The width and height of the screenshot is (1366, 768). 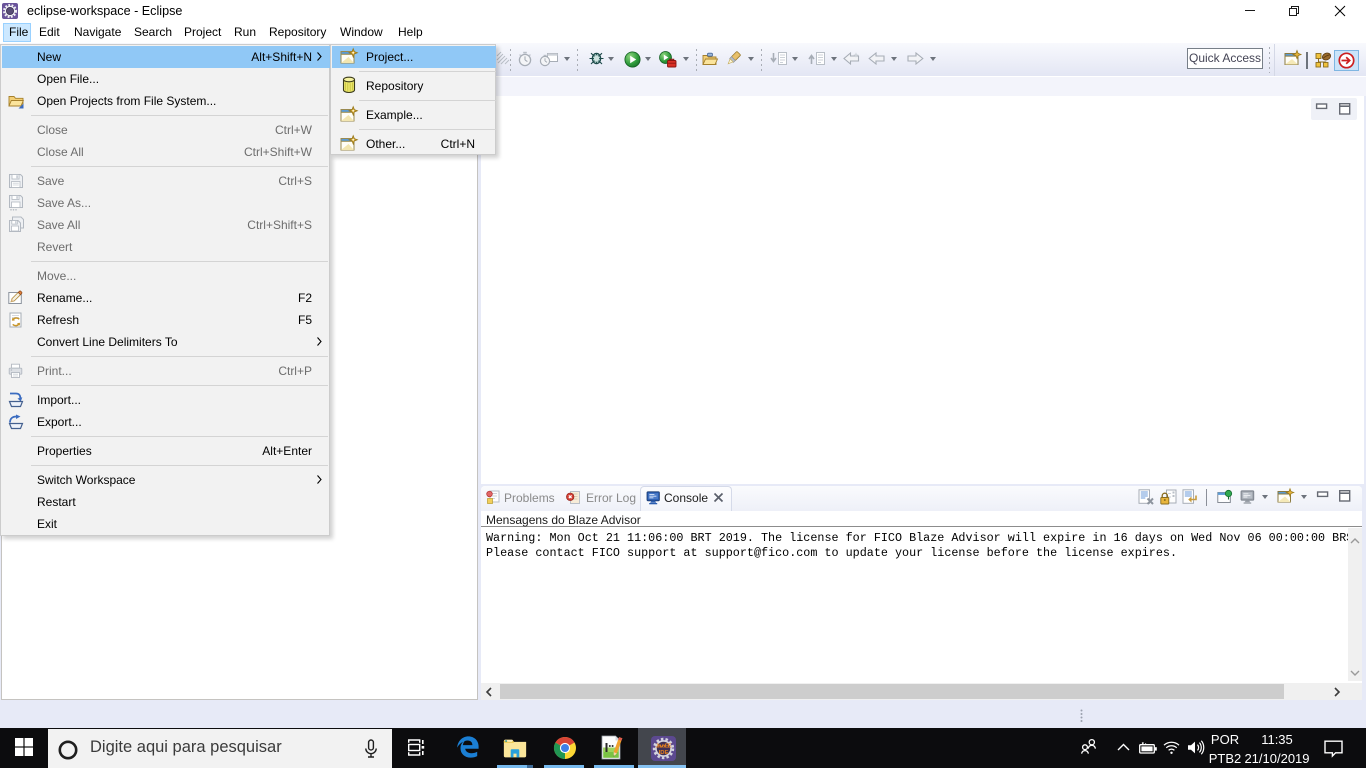 What do you see at coordinates (664, 753) in the screenshot?
I see `svg-text: IDE` at bounding box center [664, 753].